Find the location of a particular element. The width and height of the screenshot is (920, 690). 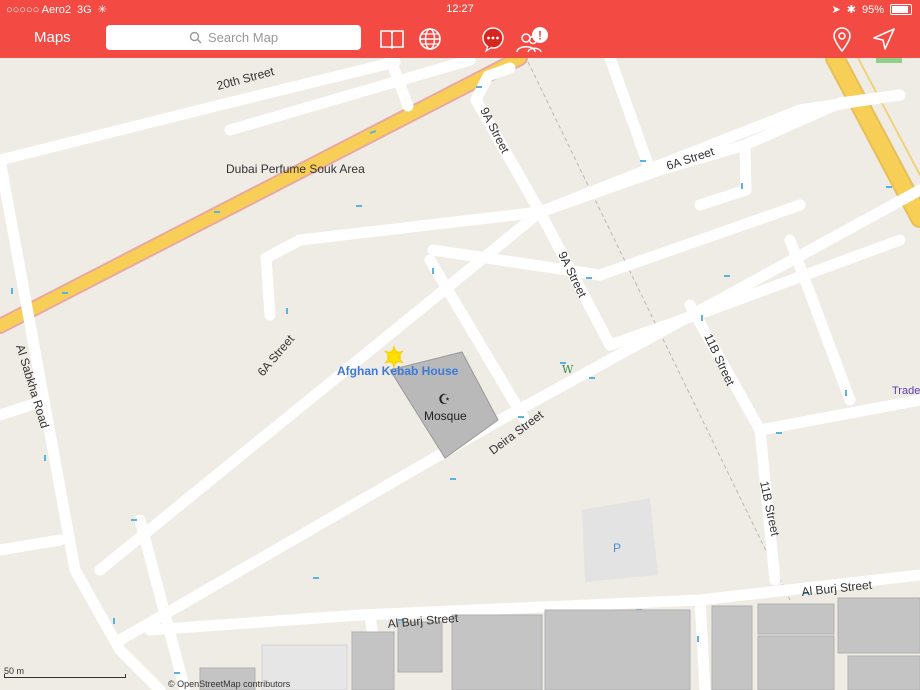

users-alert-icon: ! is located at coordinates (532, 39).